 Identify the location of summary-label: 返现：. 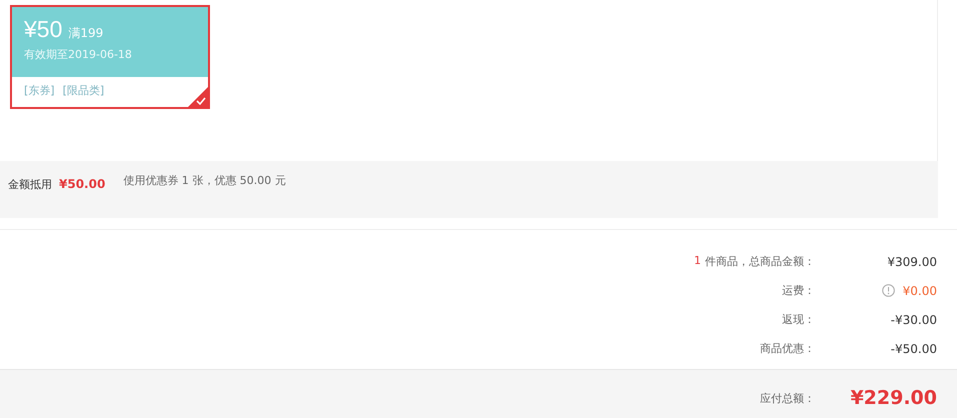
(798, 319).